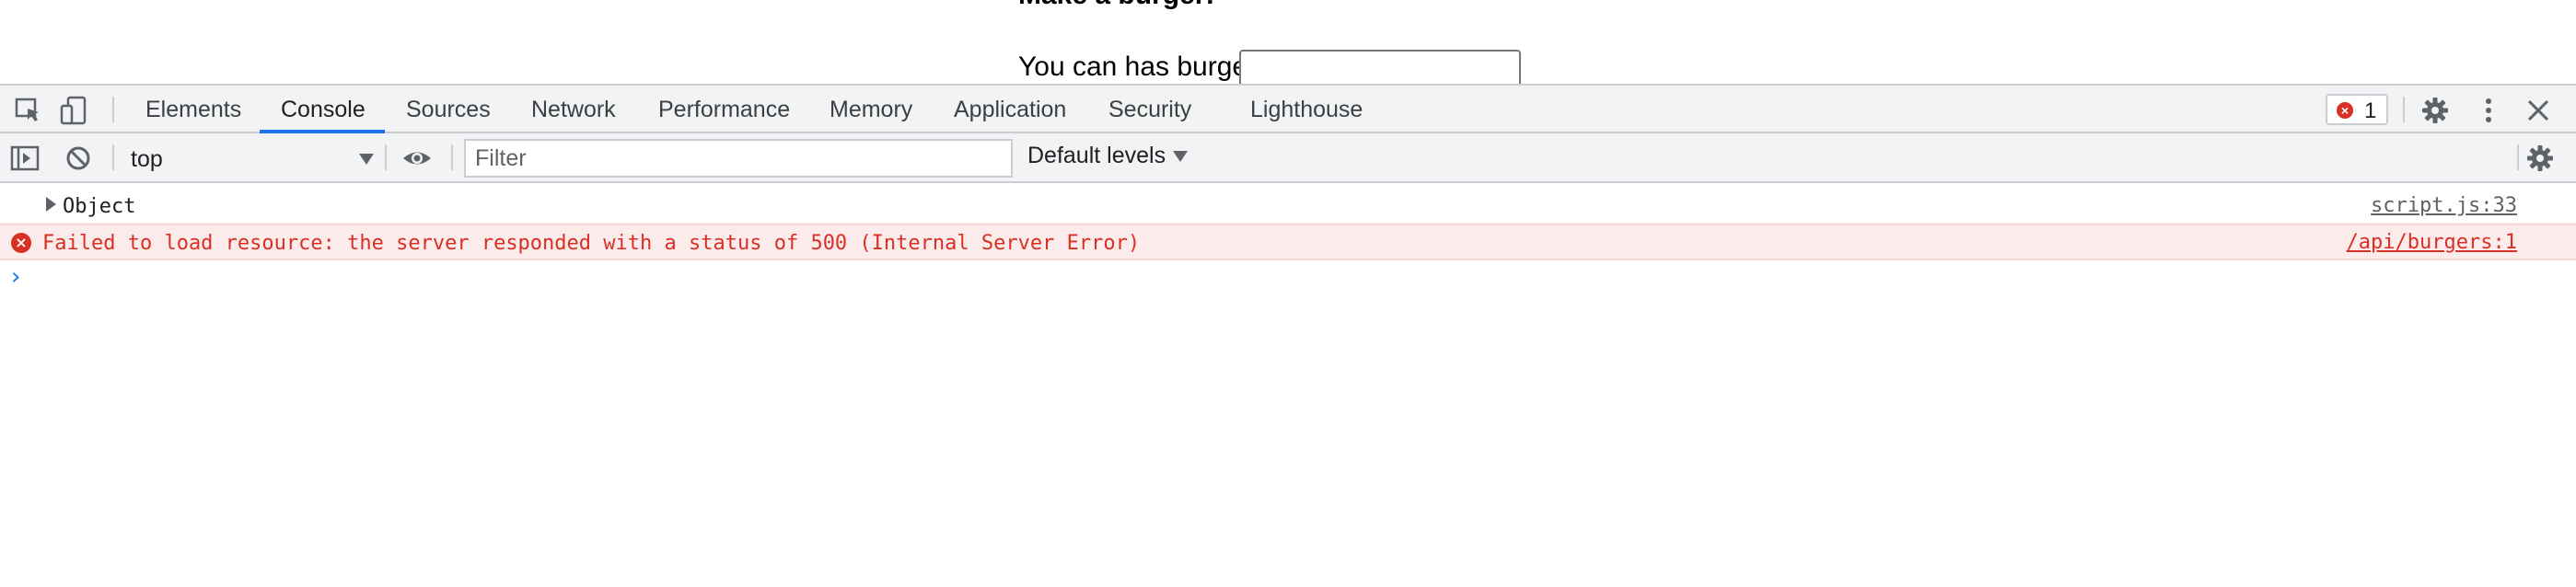 The height and width of the screenshot is (587, 2576). What do you see at coordinates (1010, 110) in the screenshot?
I see `tab-application: Application` at bounding box center [1010, 110].